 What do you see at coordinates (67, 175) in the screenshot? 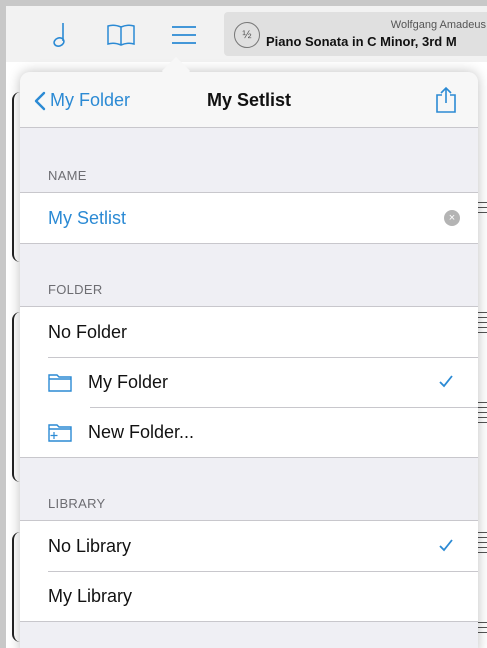
I see `name-section-header: NAME` at bounding box center [67, 175].